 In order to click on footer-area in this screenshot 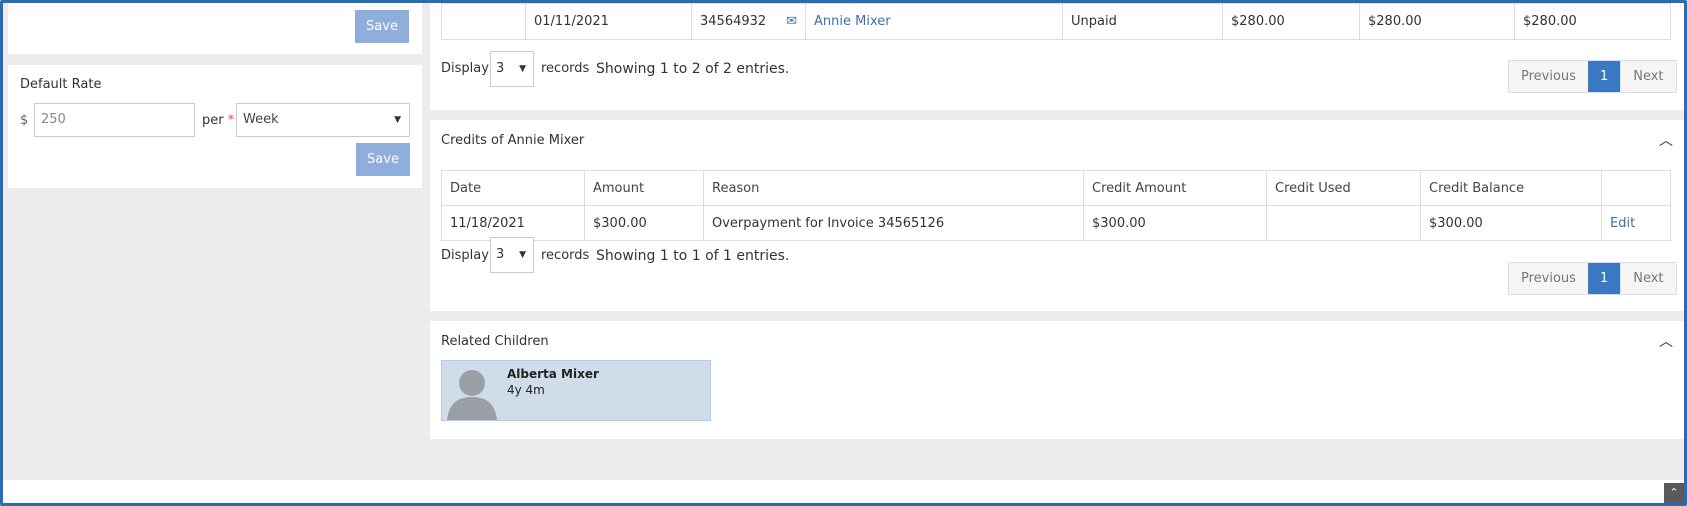, I will do `click(843, 491)`.